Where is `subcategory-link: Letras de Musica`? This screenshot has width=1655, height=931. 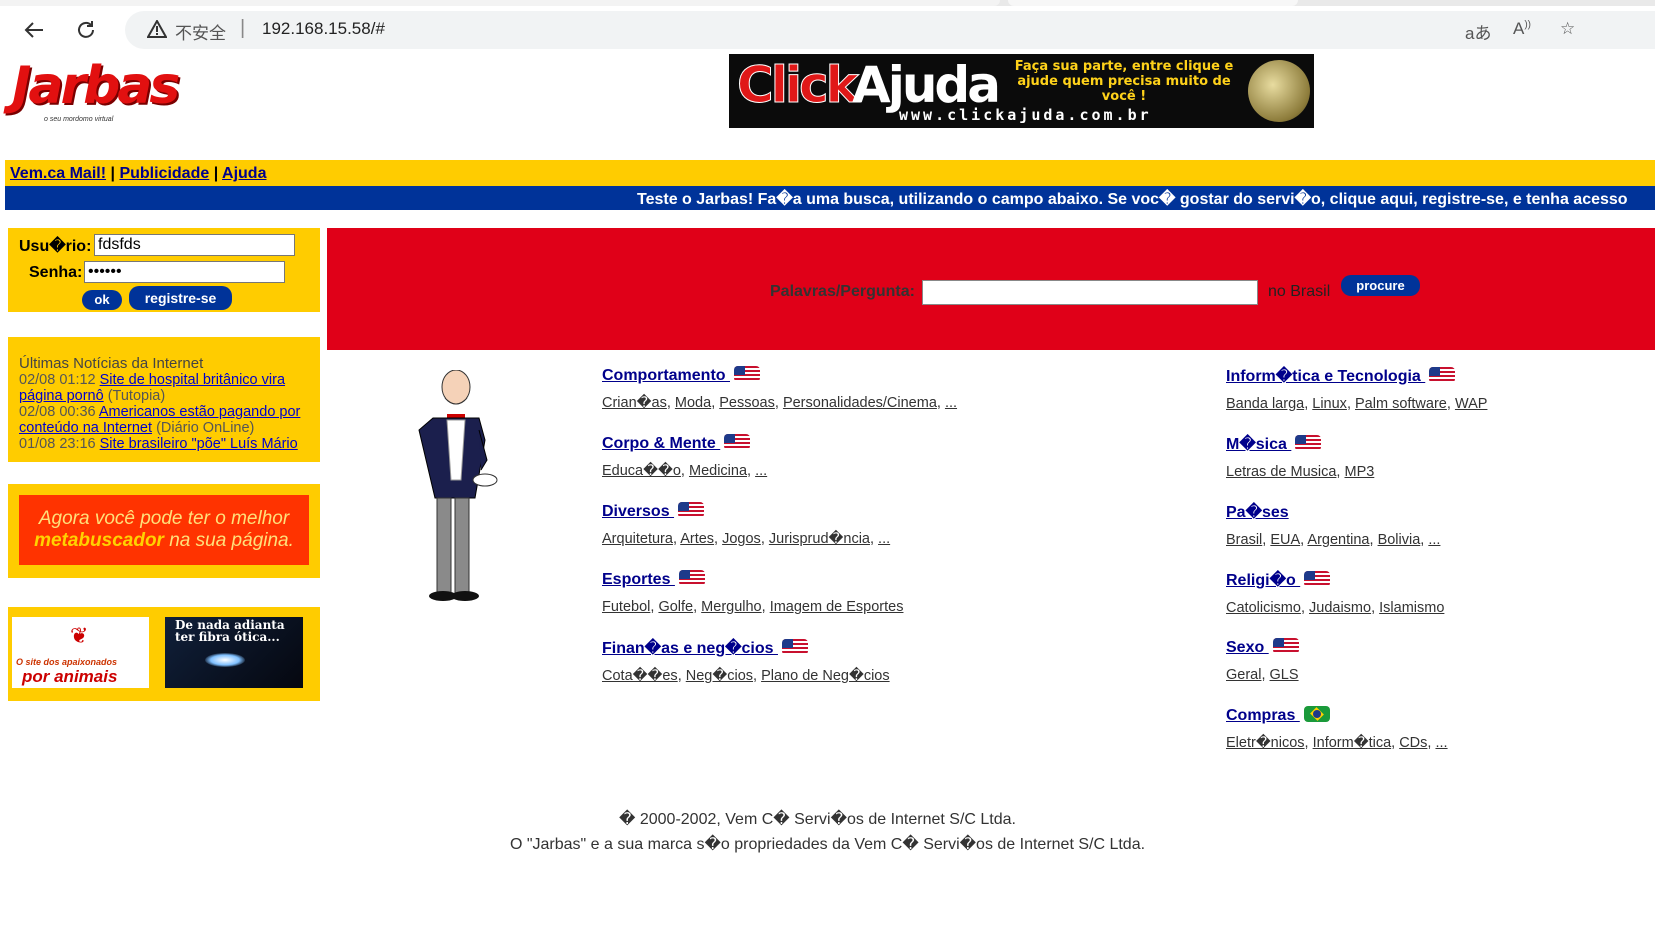
subcategory-link: Letras de Musica is located at coordinates (1281, 472).